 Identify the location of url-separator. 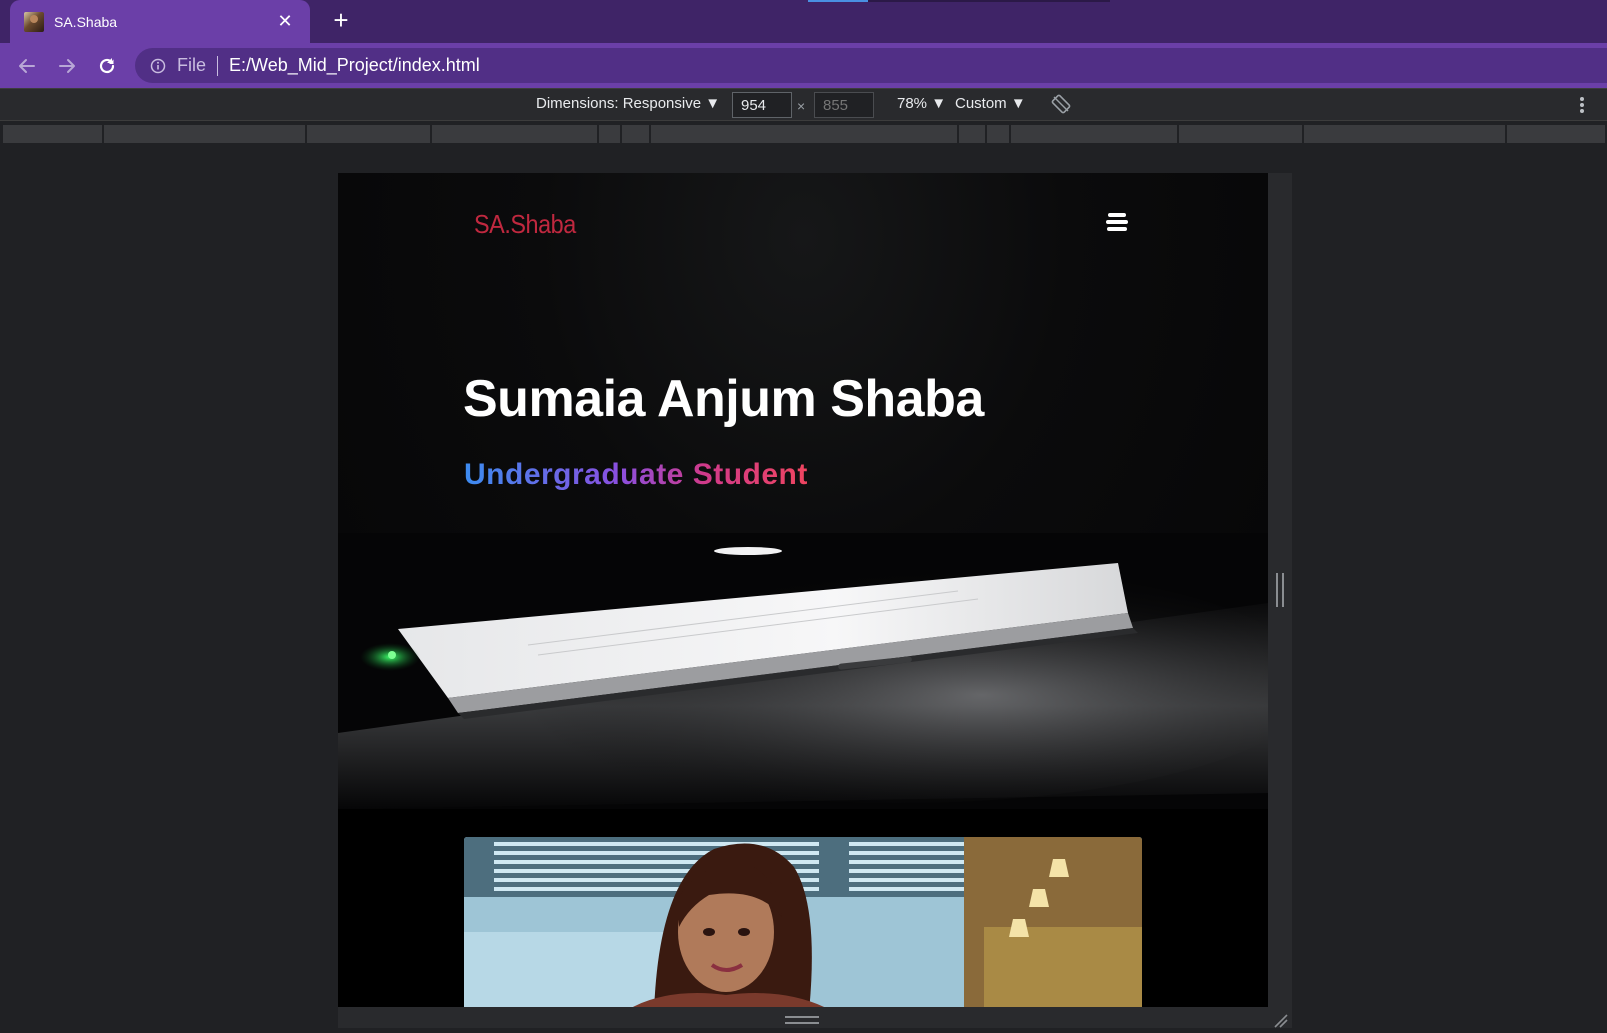
(218, 65).